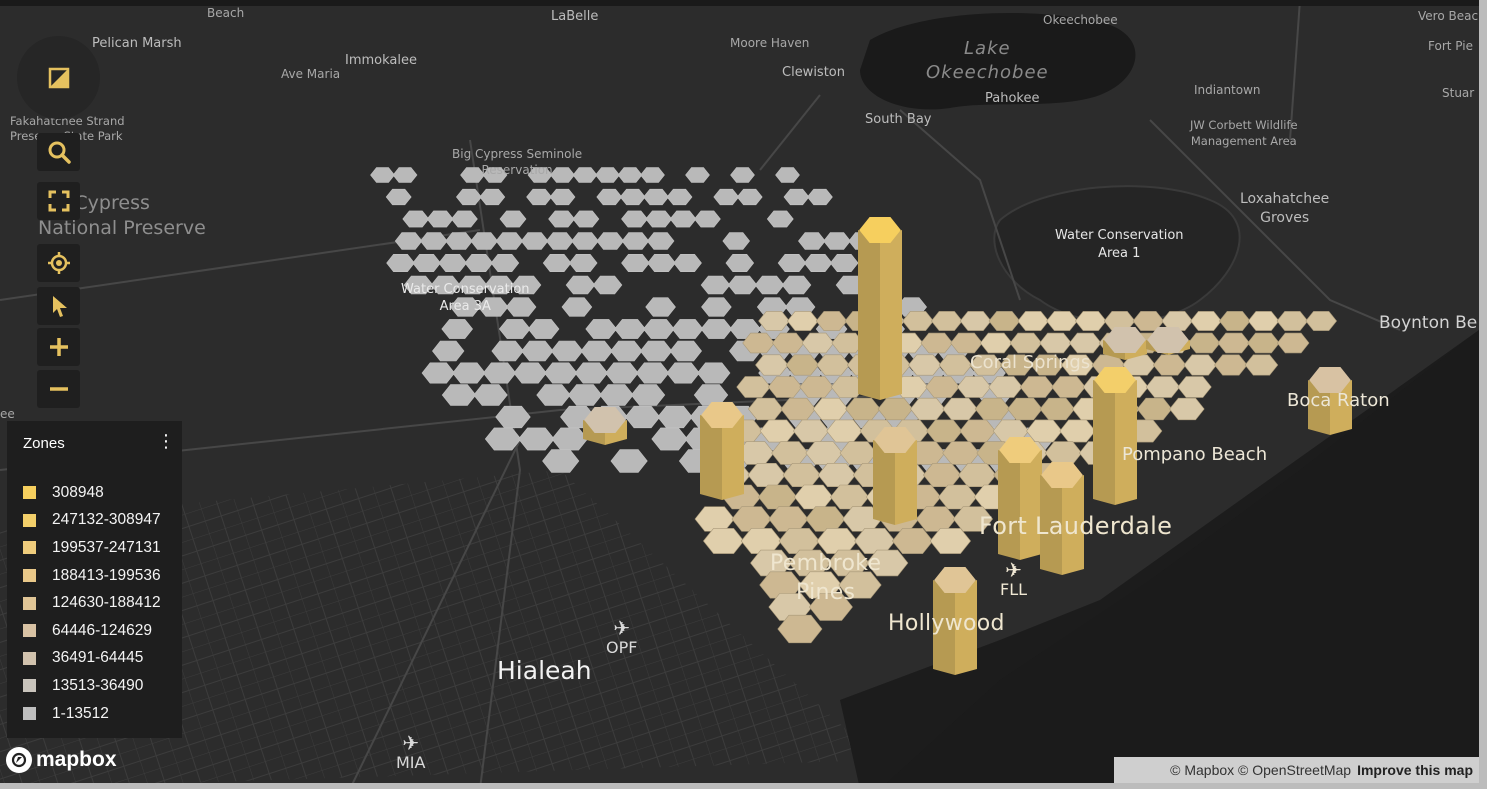  What do you see at coordinates (743, 3) in the screenshot?
I see `window-frame-top` at bounding box center [743, 3].